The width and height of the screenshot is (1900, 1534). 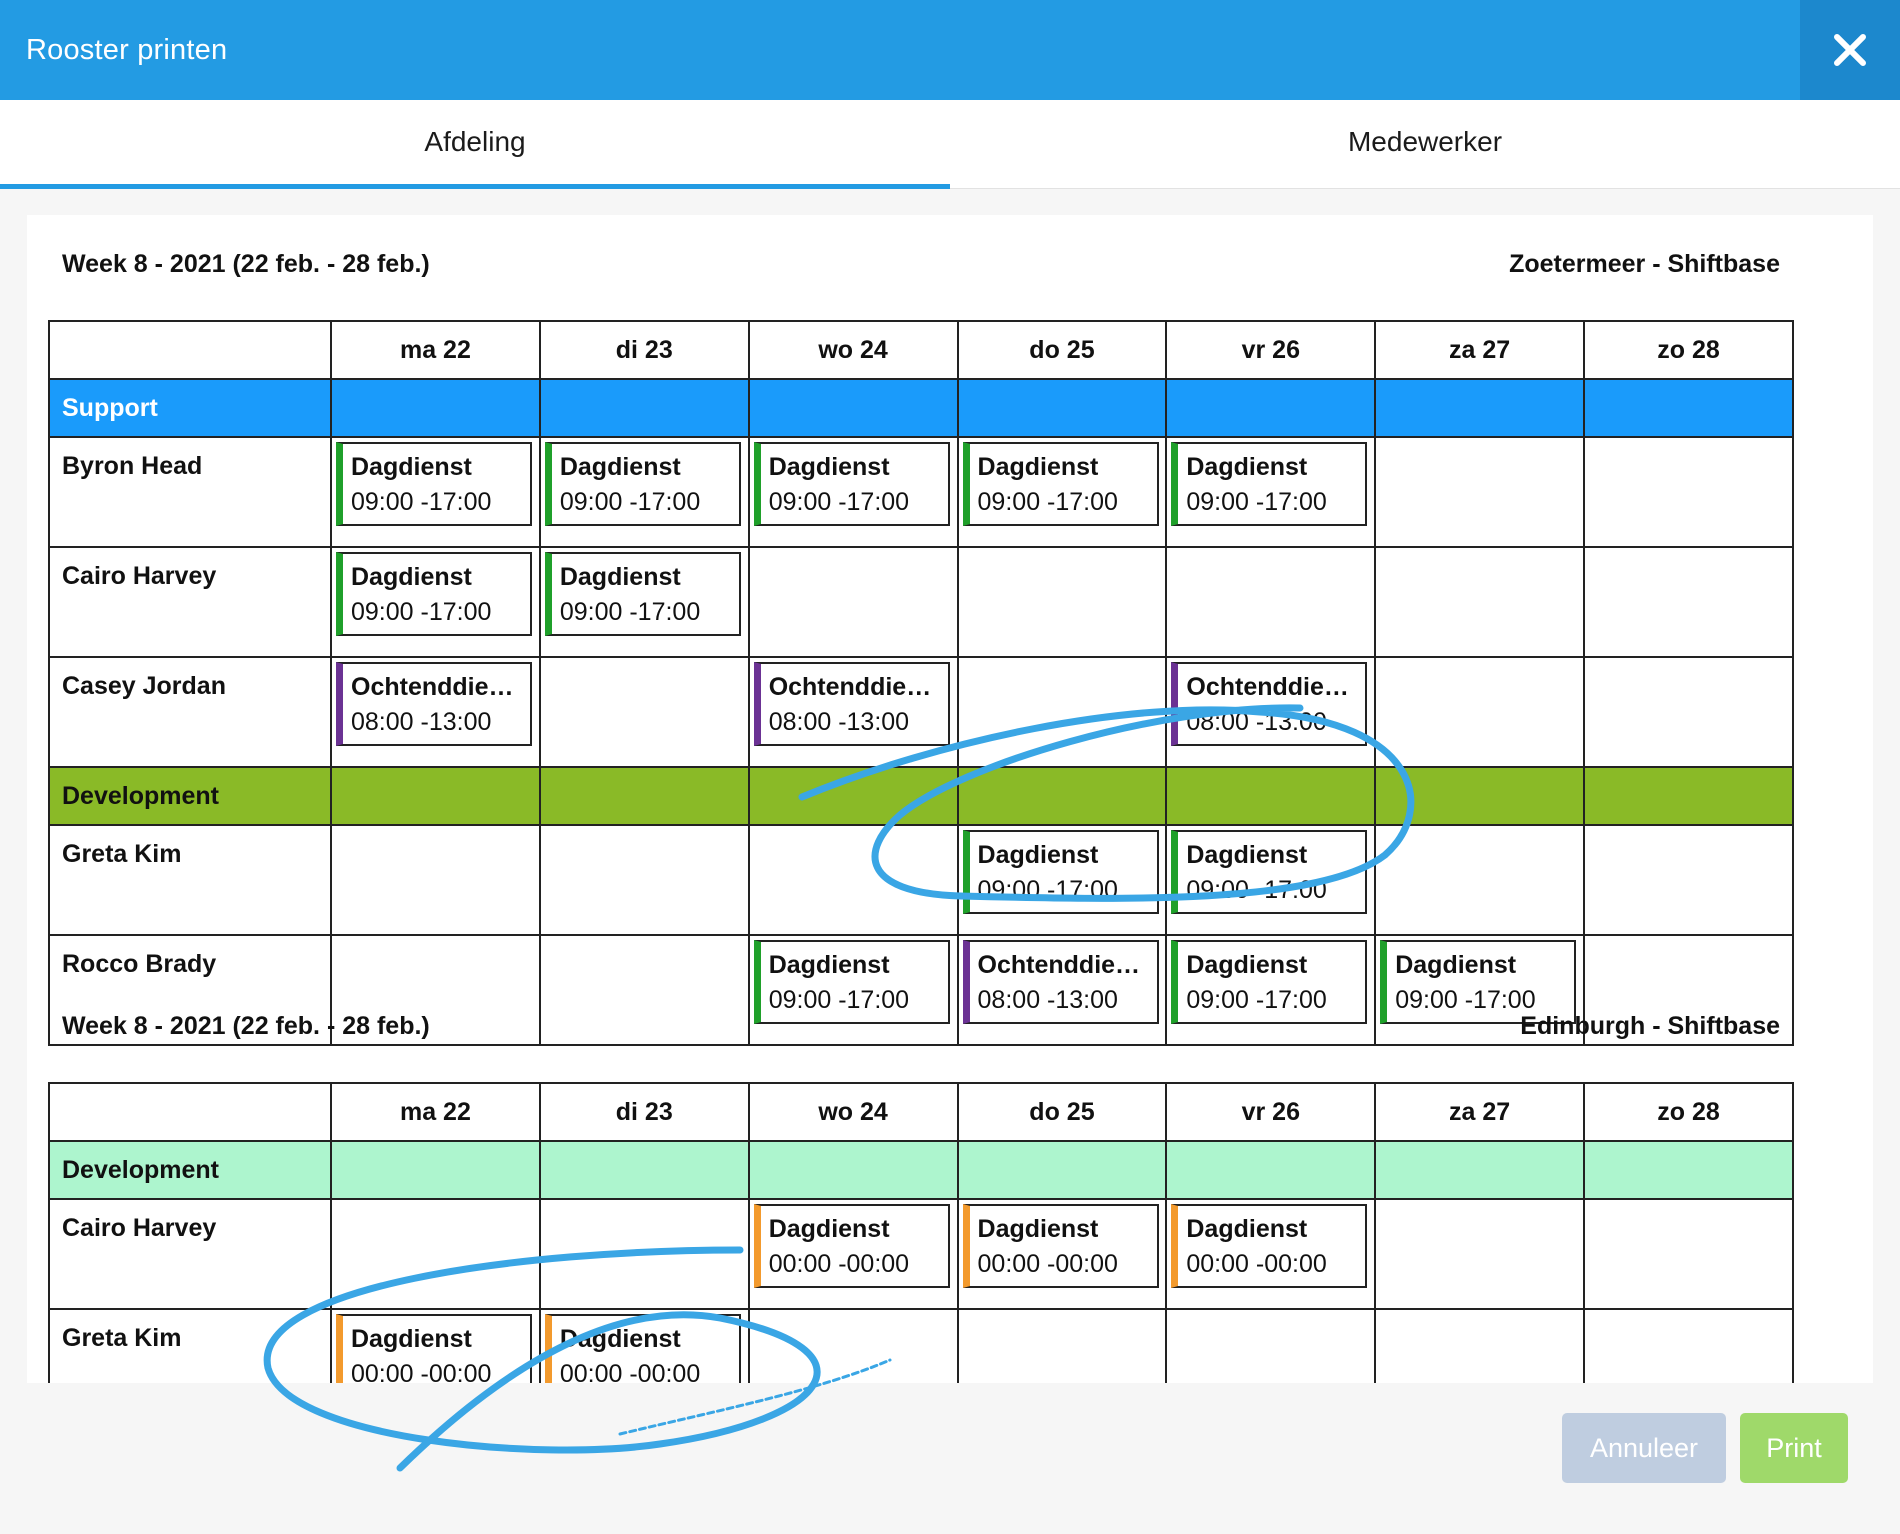 What do you see at coordinates (950, 1458) in the screenshot?
I see `modal-footer: Annuleer Print` at bounding box center [950, 1458].